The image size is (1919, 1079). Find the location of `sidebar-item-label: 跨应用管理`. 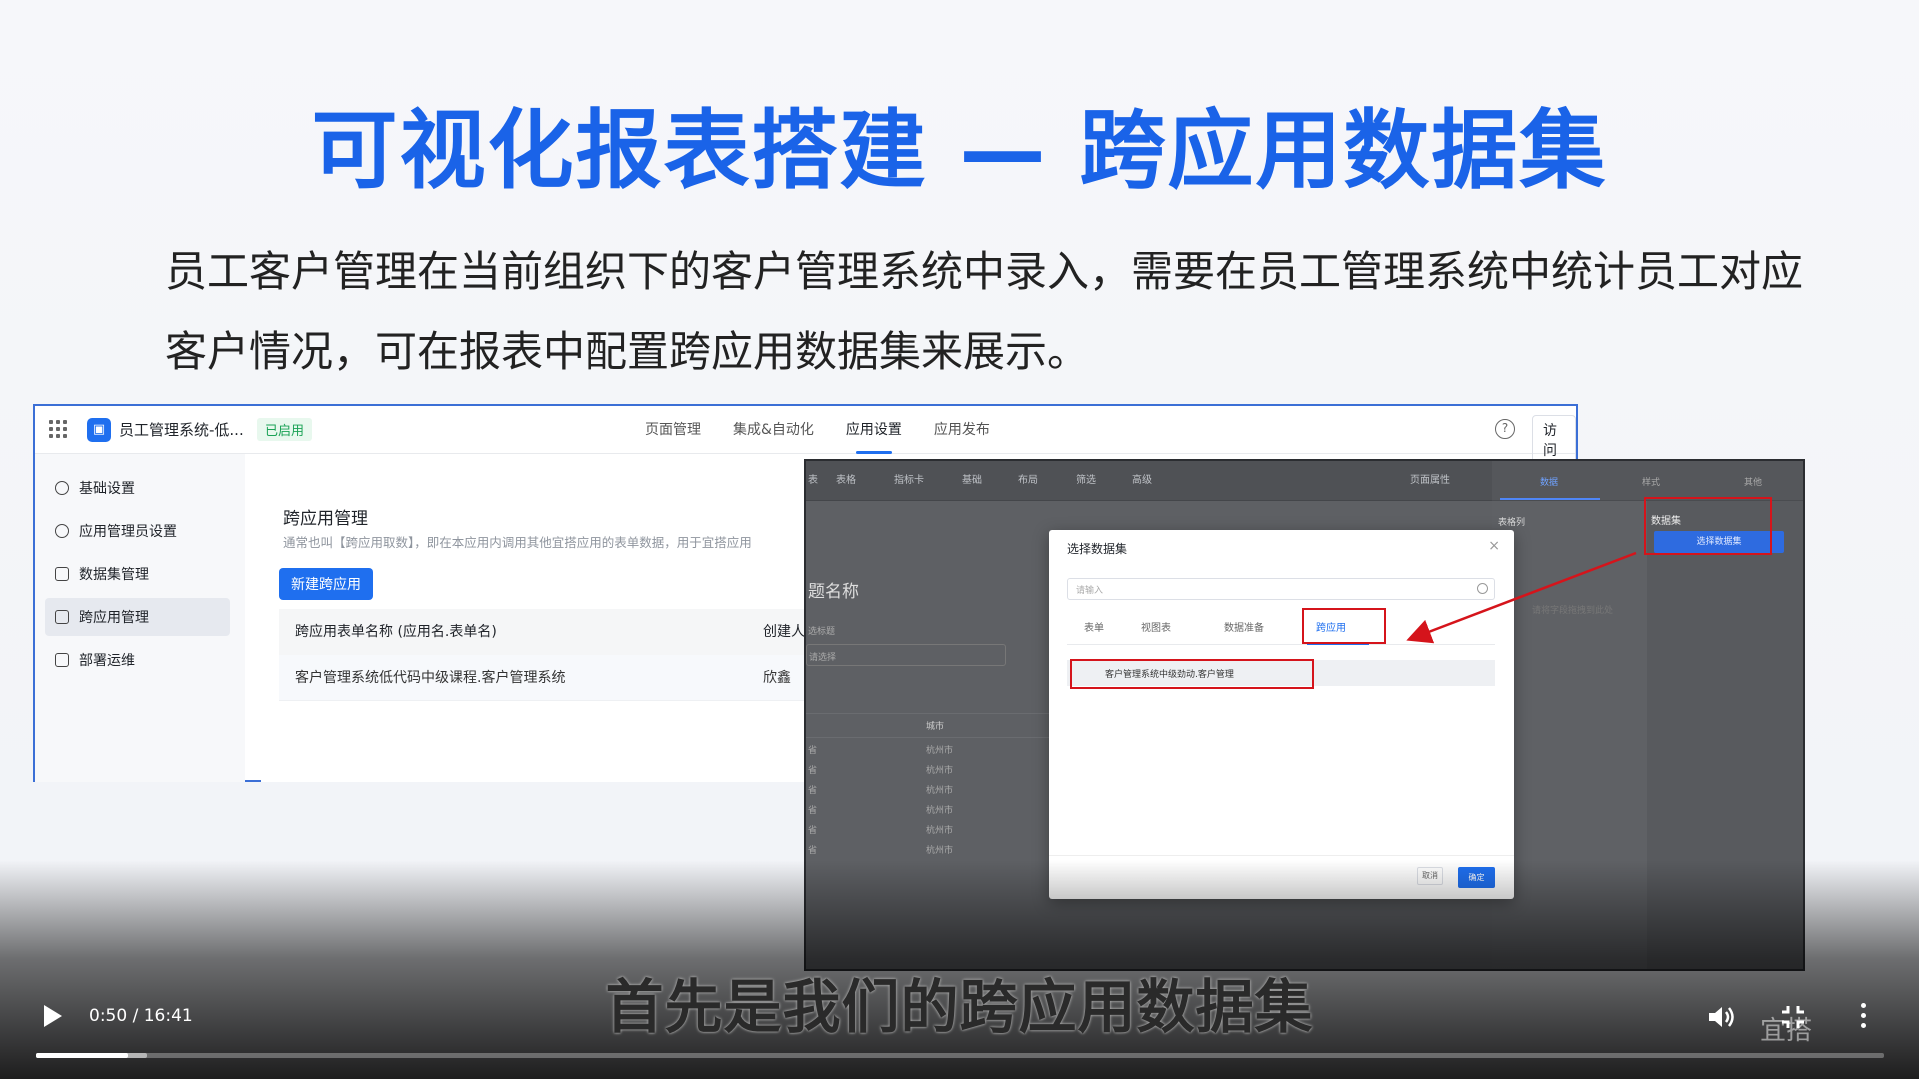

sidebar-item-label: 跨应用管理 is located at coordinates (114, 618).